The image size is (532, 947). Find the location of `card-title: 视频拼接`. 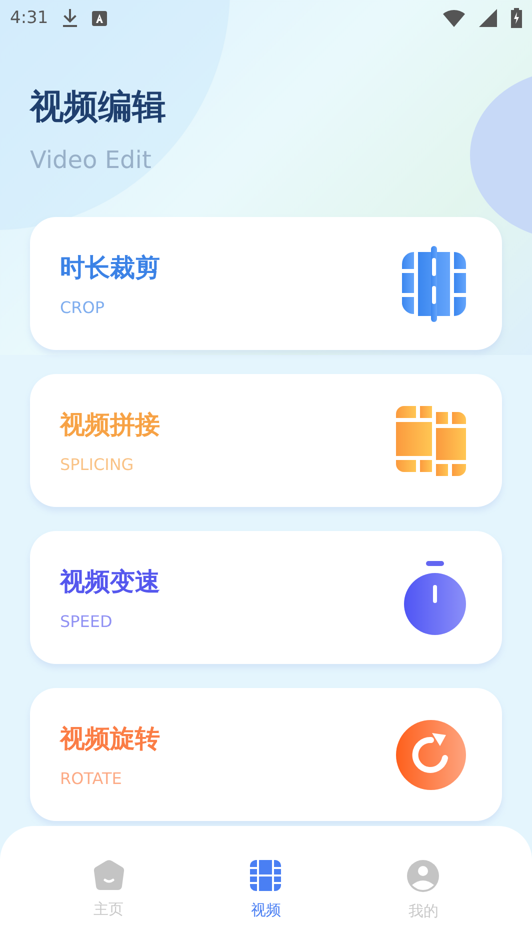

card-title: 视频拼接 is located at coordinates (110, 424).